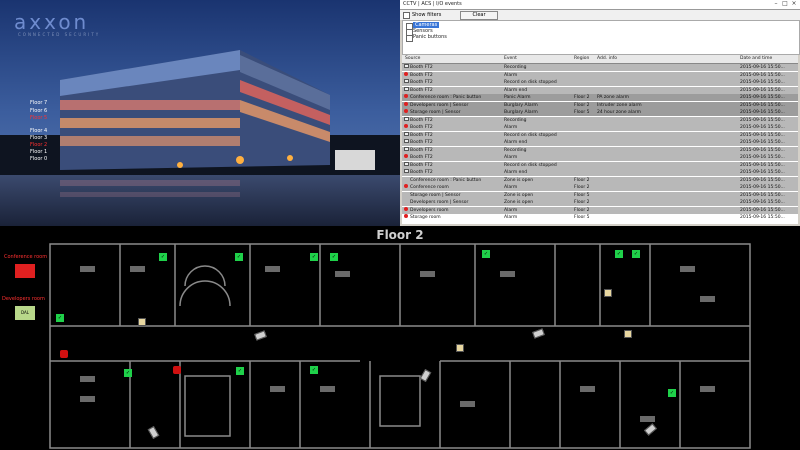 This screenshot has height=450, width=800. Describe the element at coordinates (38, 145) in the screenshot. I see `floor-link-2: Floor 2` at that location.